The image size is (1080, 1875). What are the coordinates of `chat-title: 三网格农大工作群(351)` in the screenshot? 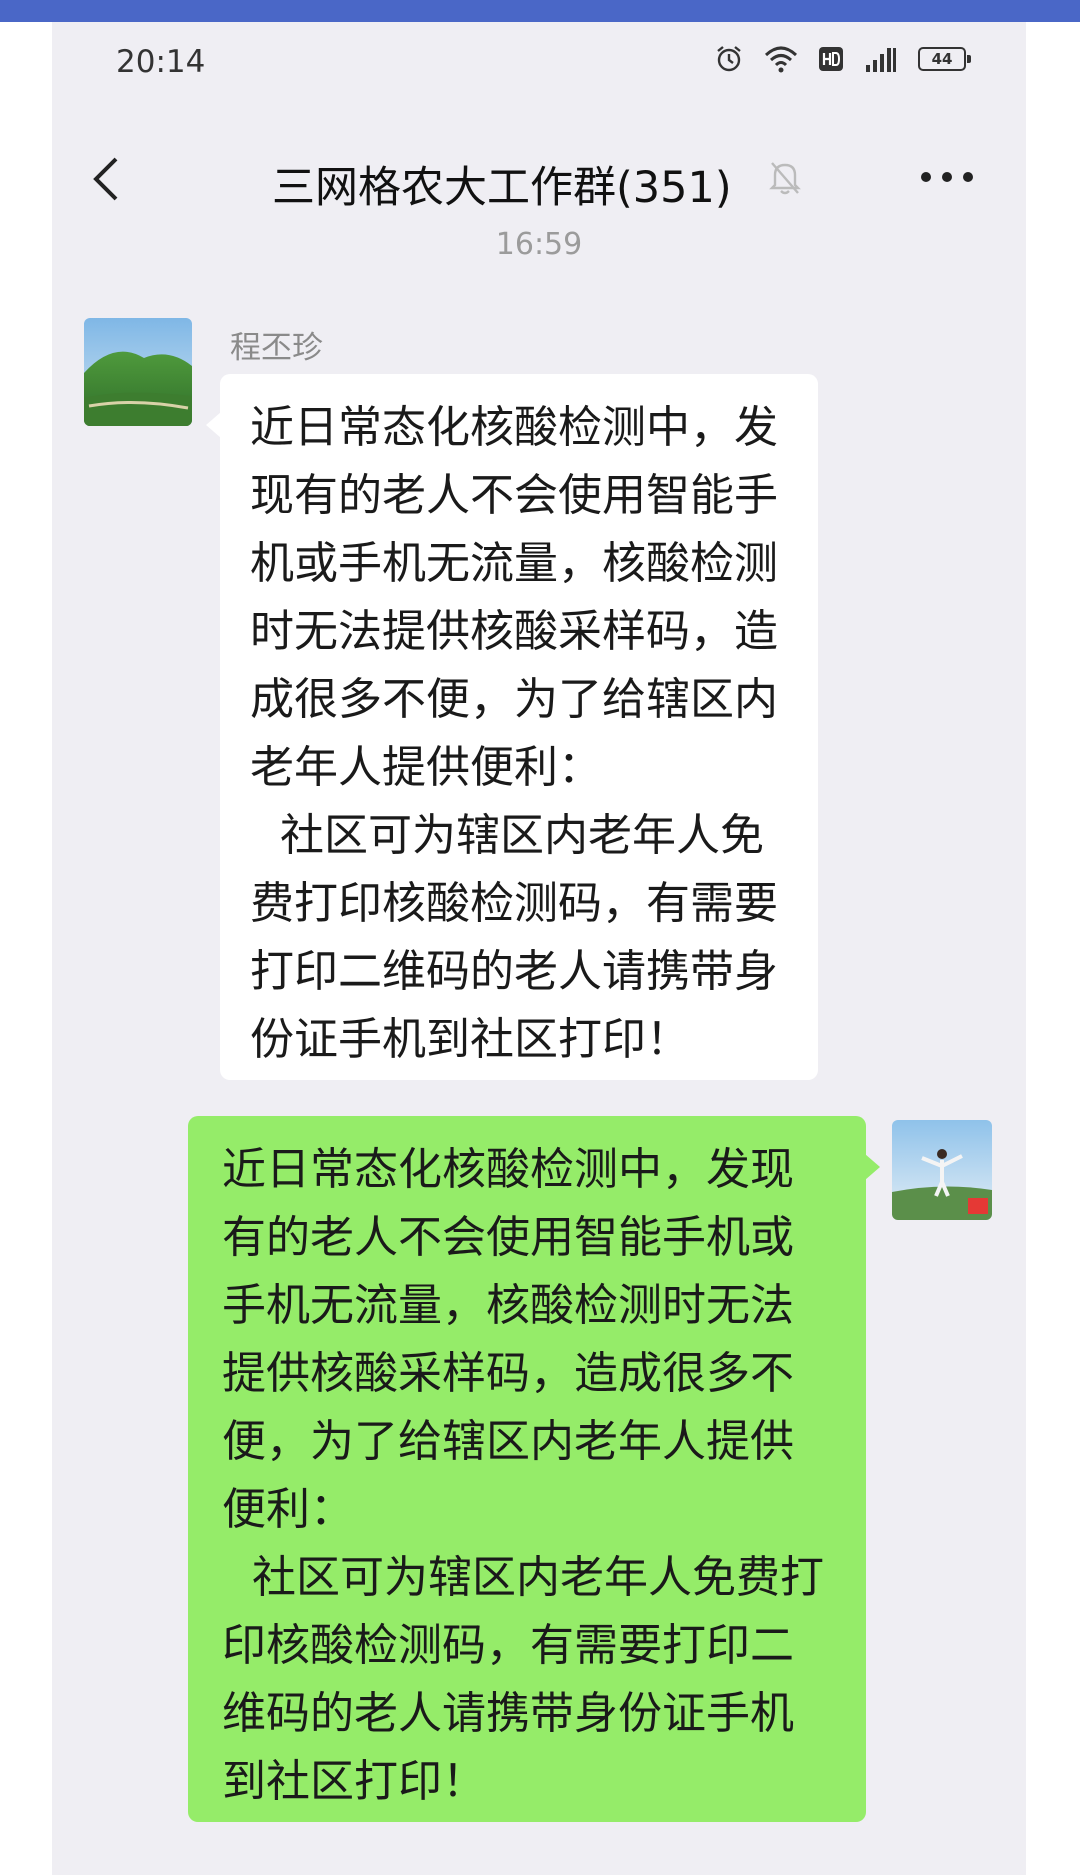 It's located at (502, 188).